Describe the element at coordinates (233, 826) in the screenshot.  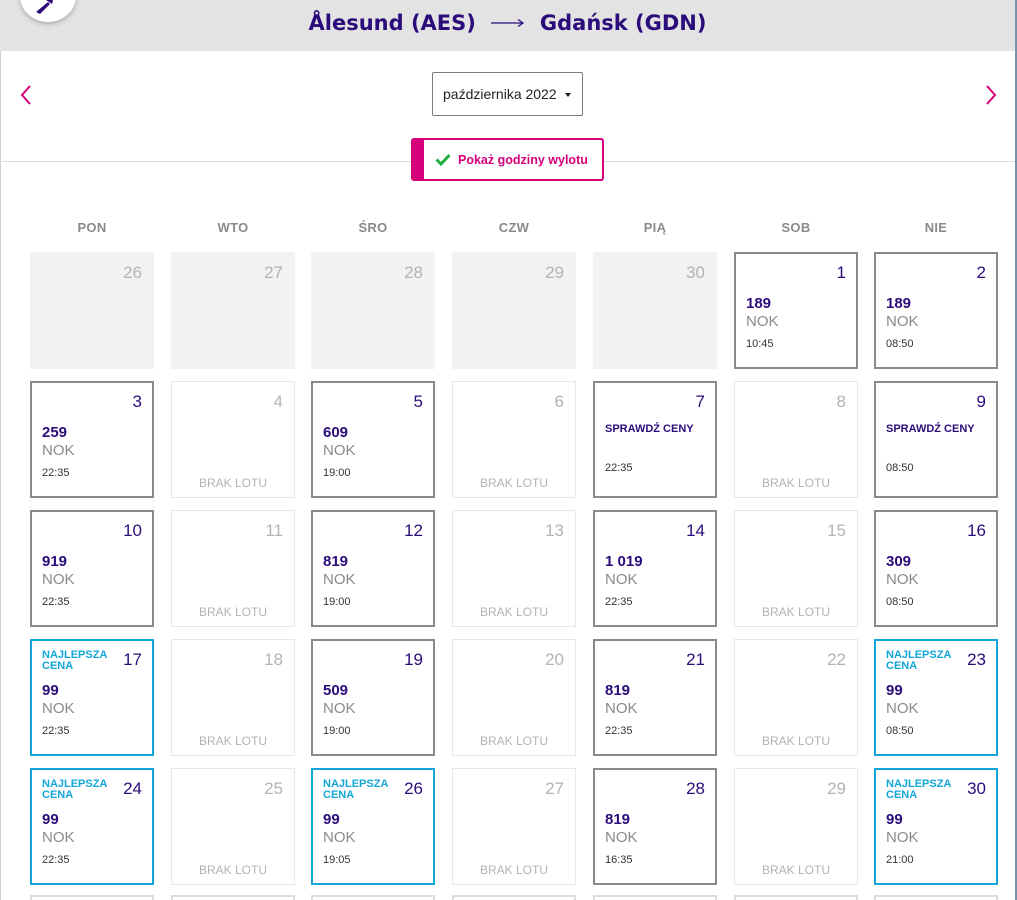
I see `calendar-day-no-flight: 25 BRAK LOTU` at that location.